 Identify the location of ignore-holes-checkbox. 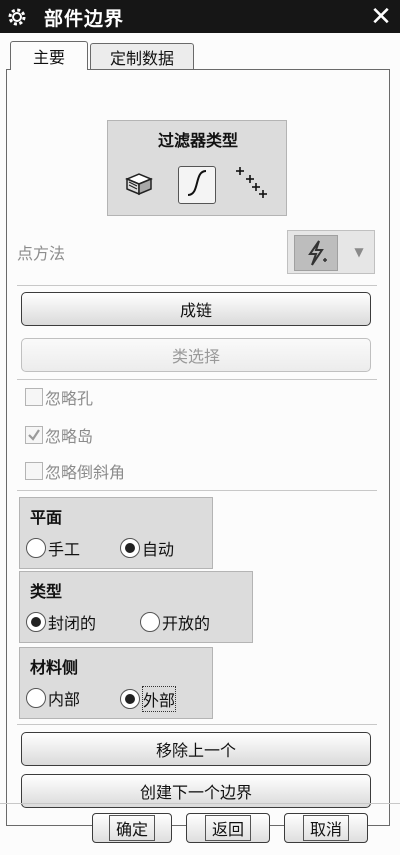
(34, 397).